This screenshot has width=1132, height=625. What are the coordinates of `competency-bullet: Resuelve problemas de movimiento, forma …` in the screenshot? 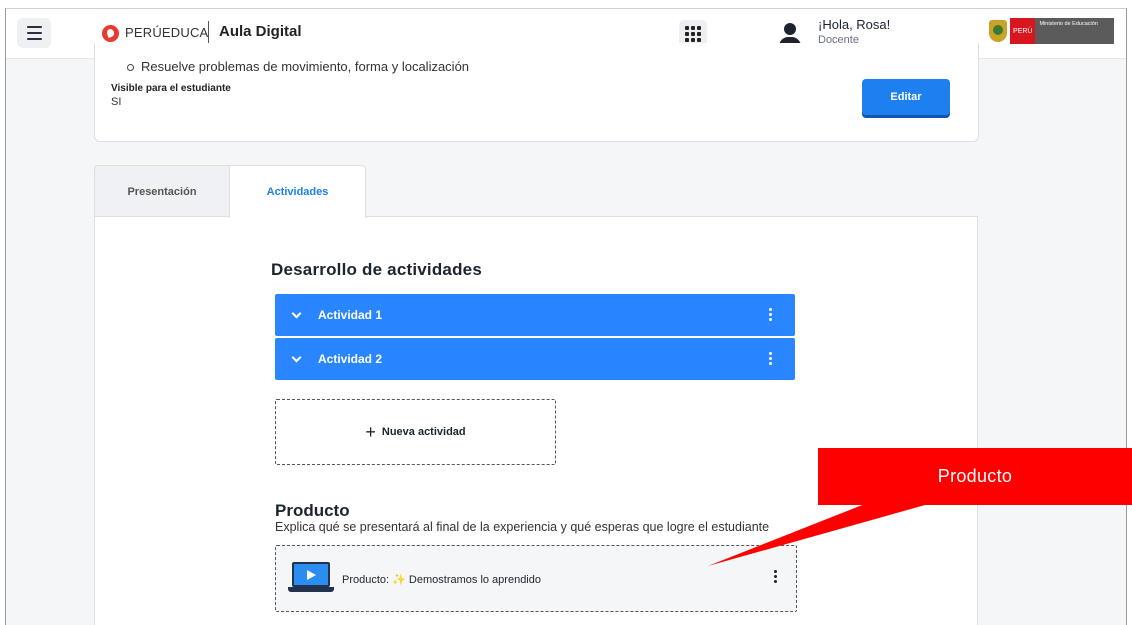 It's located at (298, 66).